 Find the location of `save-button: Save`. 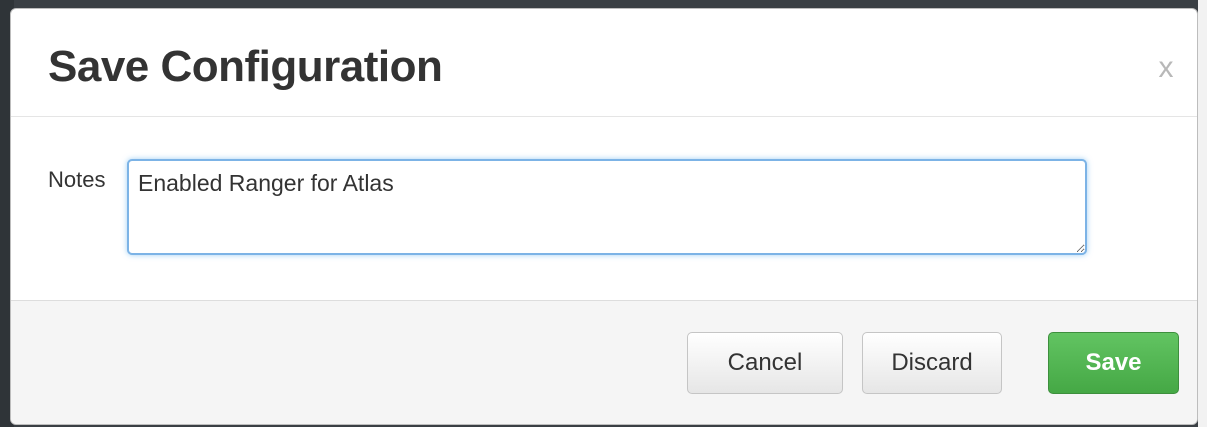

save-button: Save is located at coordinates (1113, 363).